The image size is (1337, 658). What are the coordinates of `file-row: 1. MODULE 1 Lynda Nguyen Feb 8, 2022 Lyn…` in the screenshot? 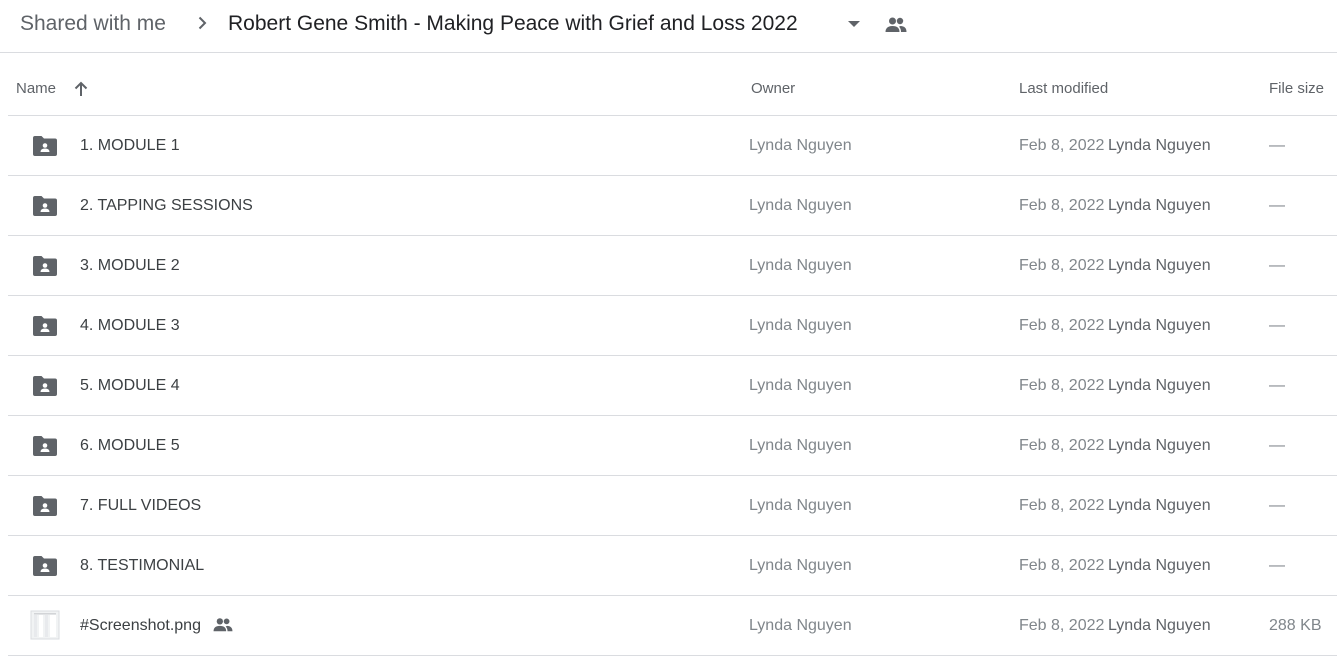 It's located at (672, 146).